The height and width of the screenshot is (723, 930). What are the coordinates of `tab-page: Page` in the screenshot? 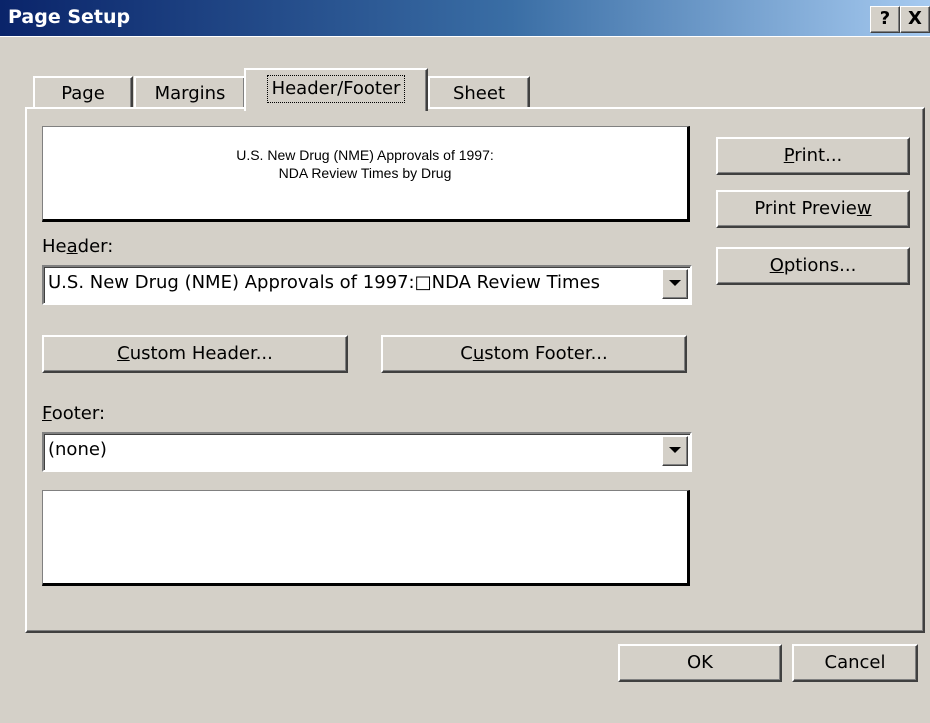 It's located at (83, 92).